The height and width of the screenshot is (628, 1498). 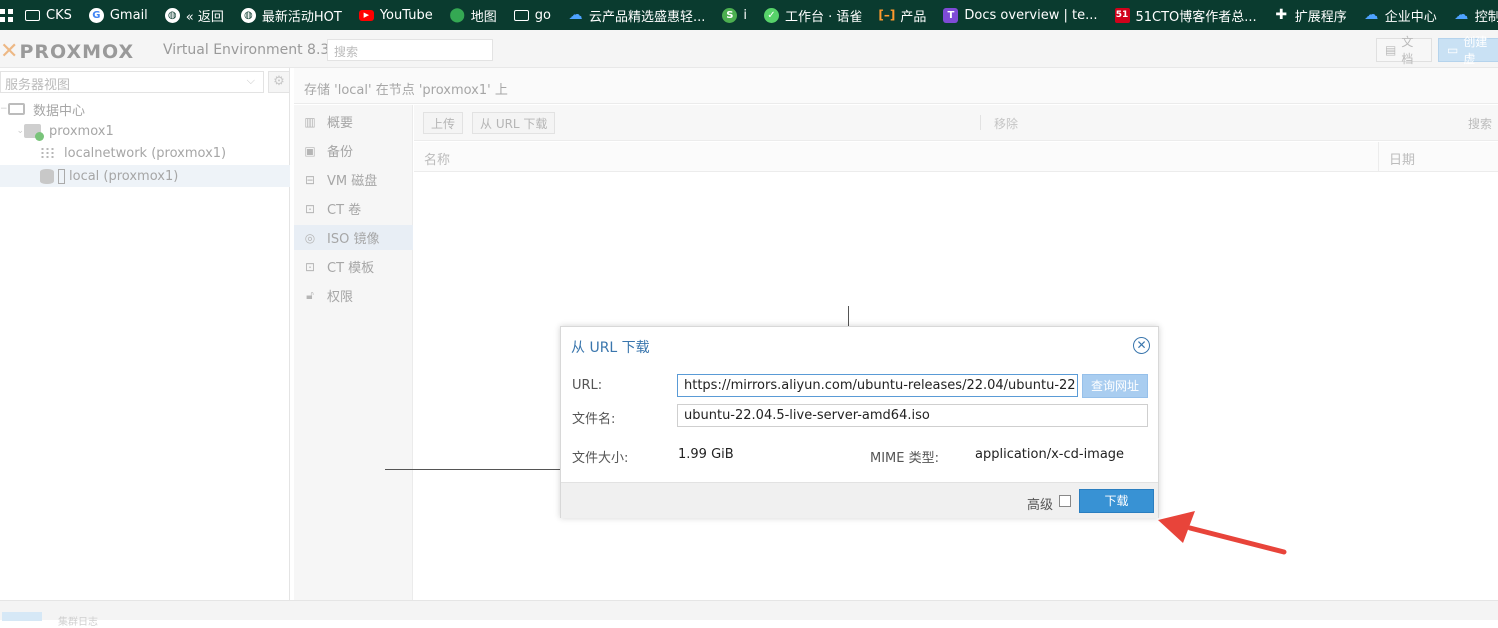 What do you see at coordinates (443, 123) in the screenshot?
I see `upload-button: 上传` at bounding box center [443, 123].